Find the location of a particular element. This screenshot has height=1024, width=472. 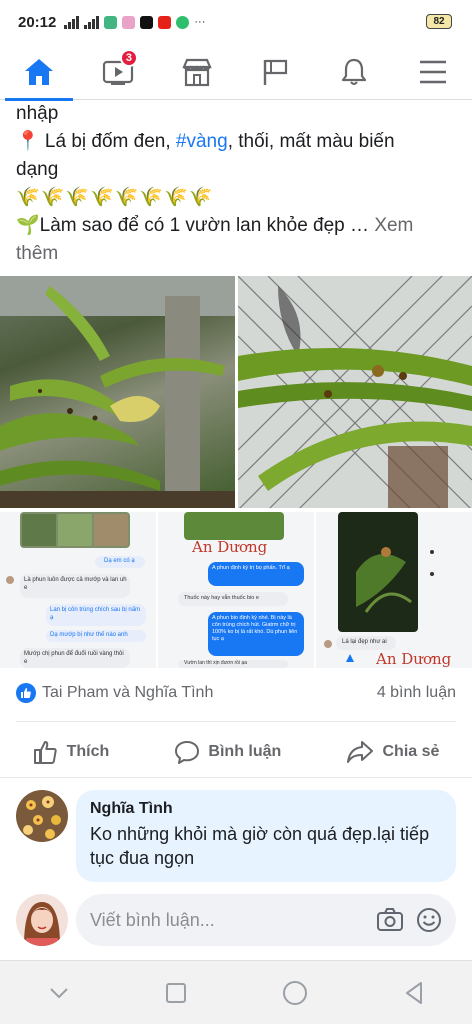

recent-apps-icon is located at coordinates (176, 993).